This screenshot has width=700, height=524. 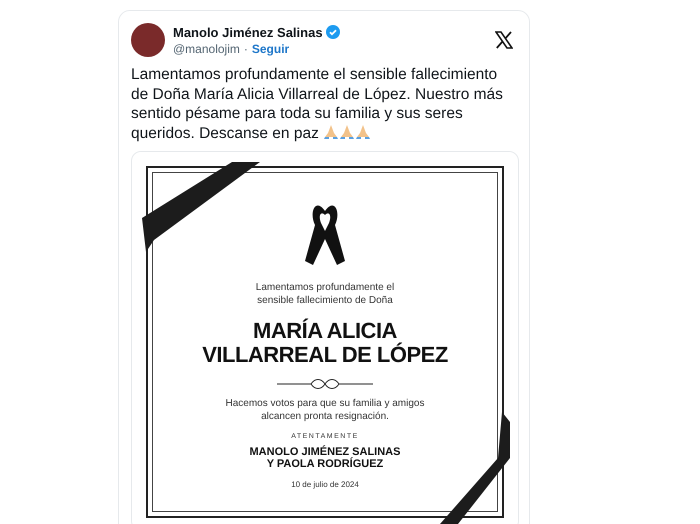 What do you see at coordinates (325, 452) in the screenshot?
I see `signer-name: MANOLO JIMÉNEZ SALINAS` at bounding box center [325, 452].